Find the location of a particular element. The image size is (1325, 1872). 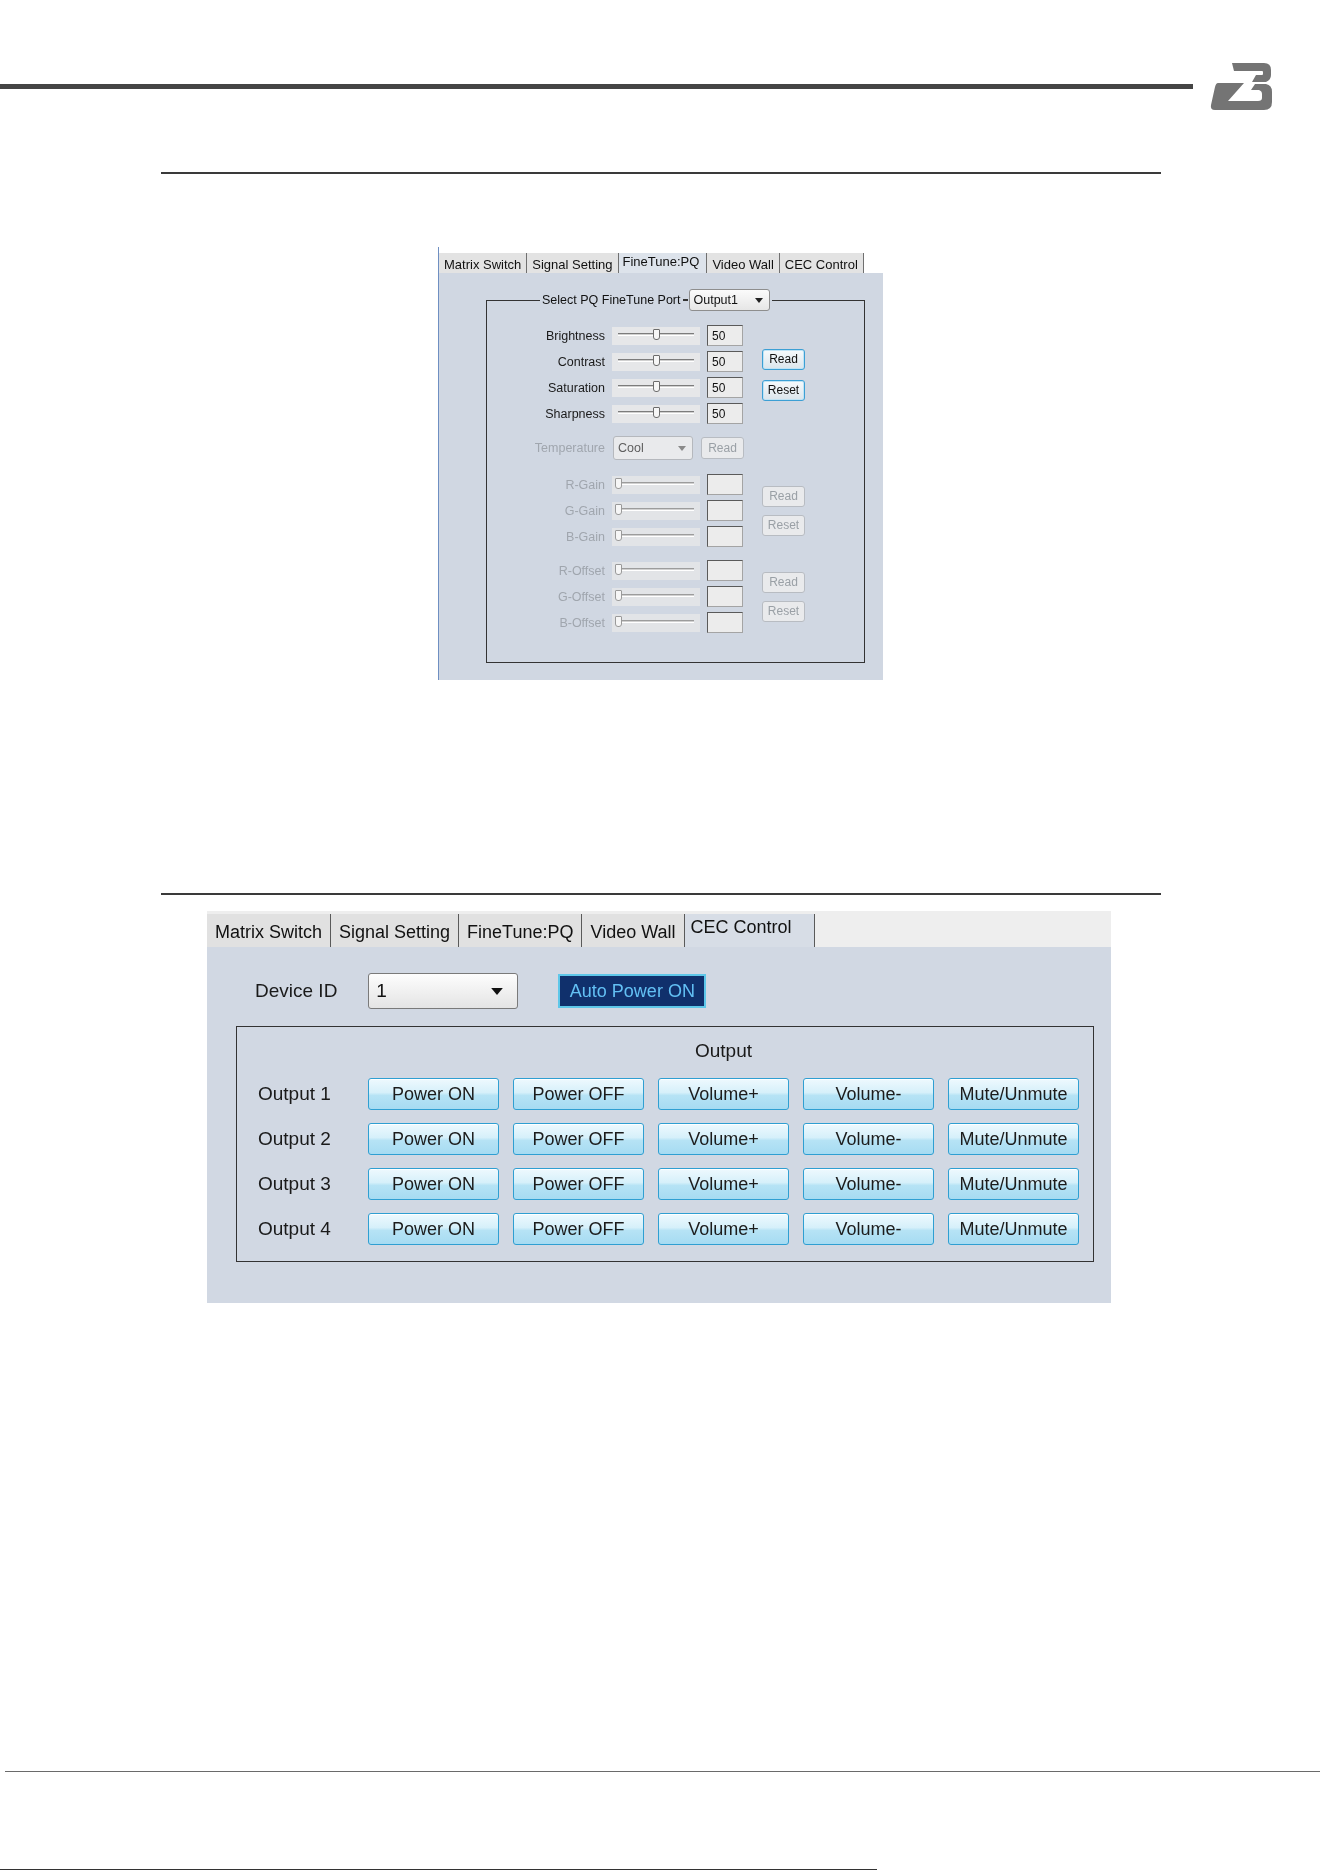

read-button: Read is located at coordinates (783, 359).